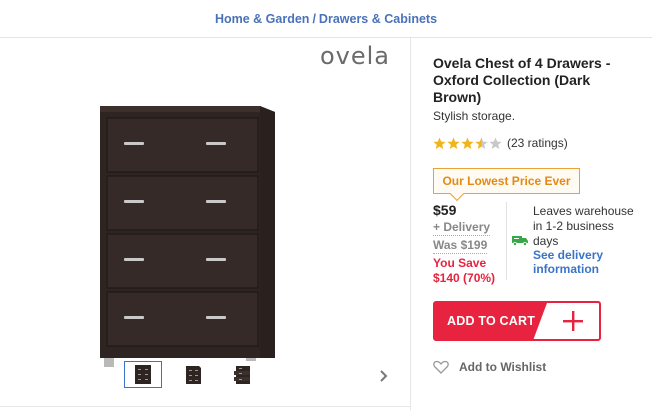 The image size is (652, 410). What do you see at coordinates (467, 143) in the screenshot?
I see `rating-stars-icon` at bounding box center [467, 143].